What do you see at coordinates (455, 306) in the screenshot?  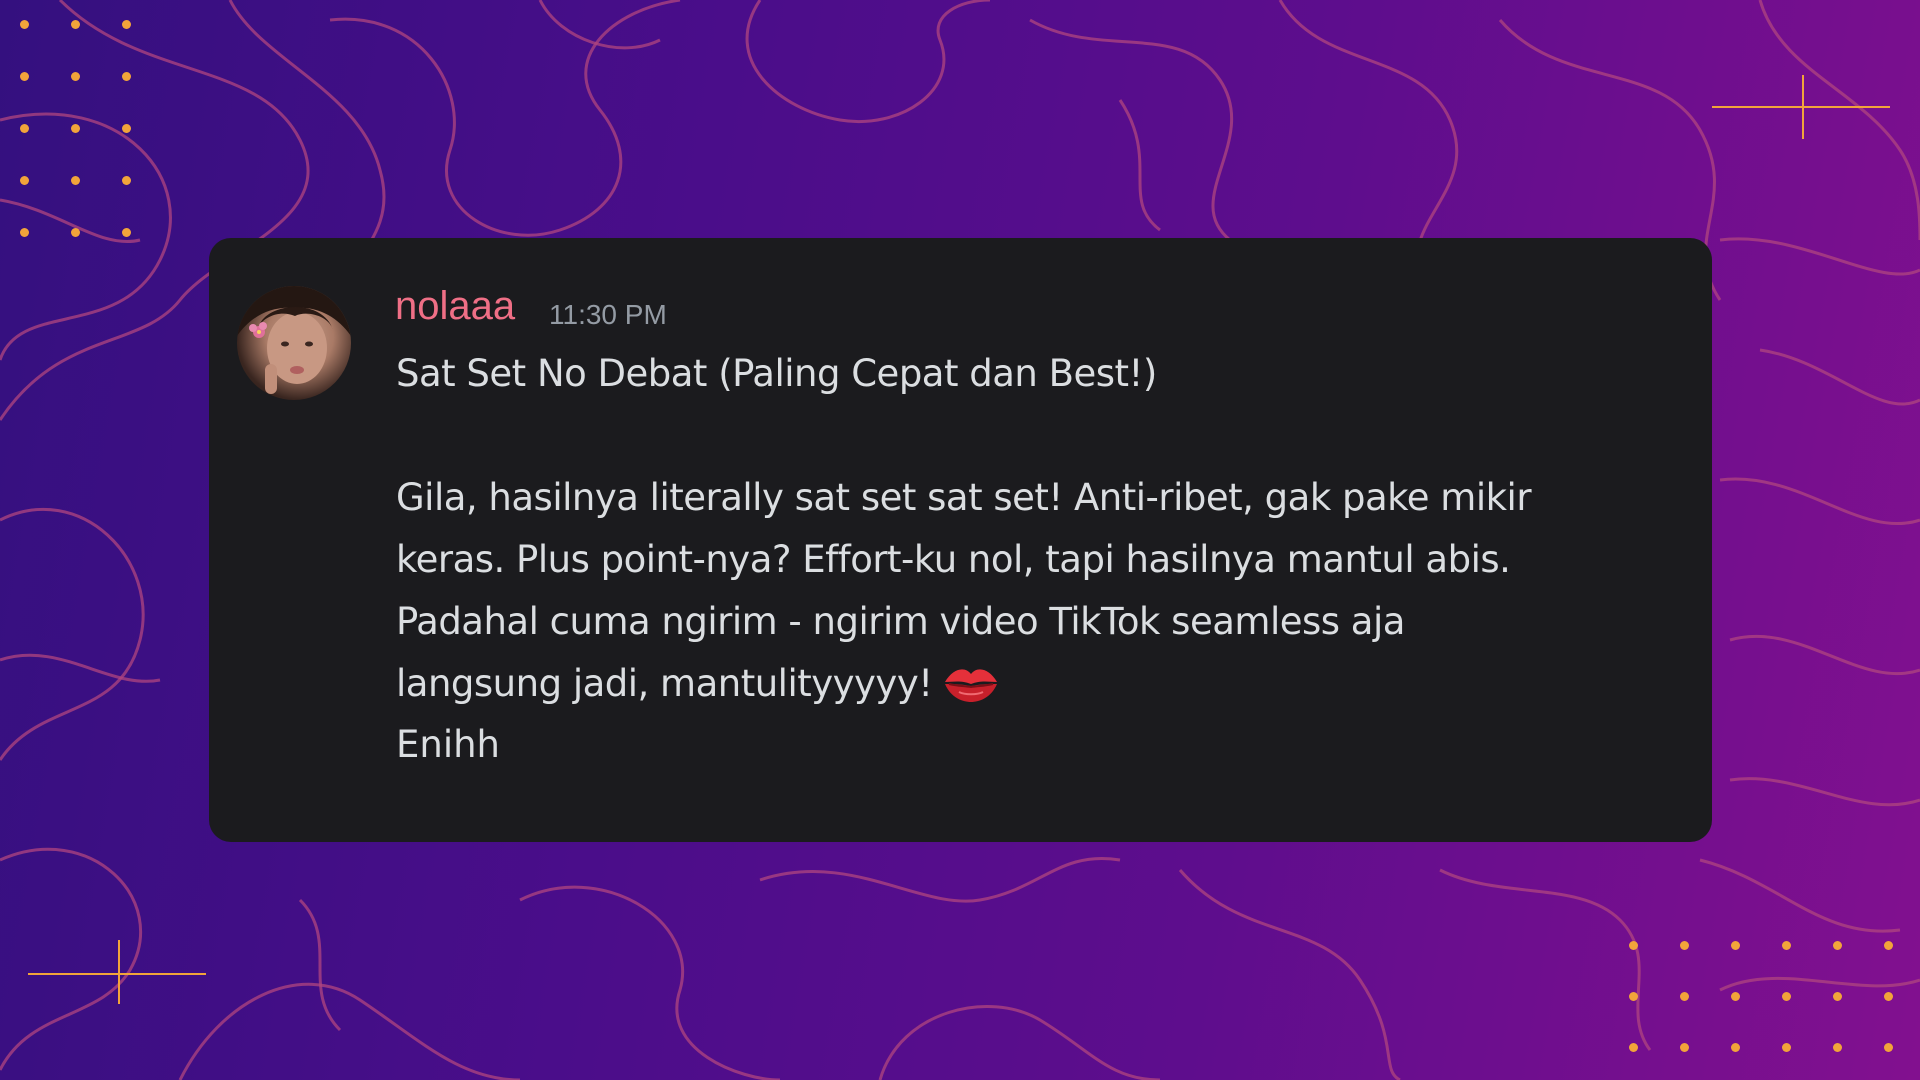 I see `username: nolaaa` at bounding box center [455, 306].